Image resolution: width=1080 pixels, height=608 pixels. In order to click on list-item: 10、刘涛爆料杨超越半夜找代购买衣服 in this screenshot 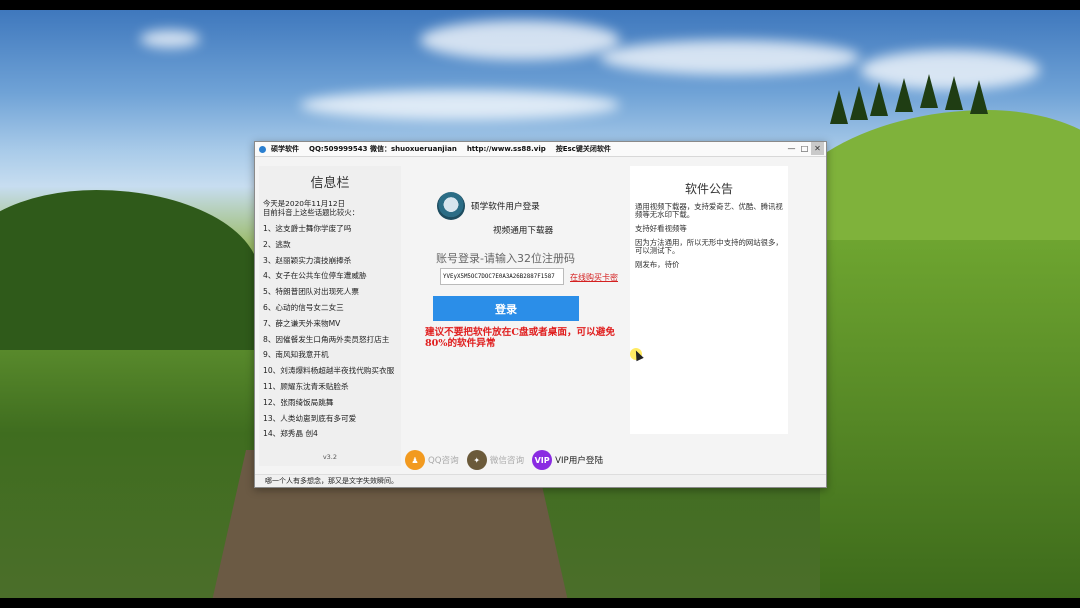, I will do `click(332, 371)`.